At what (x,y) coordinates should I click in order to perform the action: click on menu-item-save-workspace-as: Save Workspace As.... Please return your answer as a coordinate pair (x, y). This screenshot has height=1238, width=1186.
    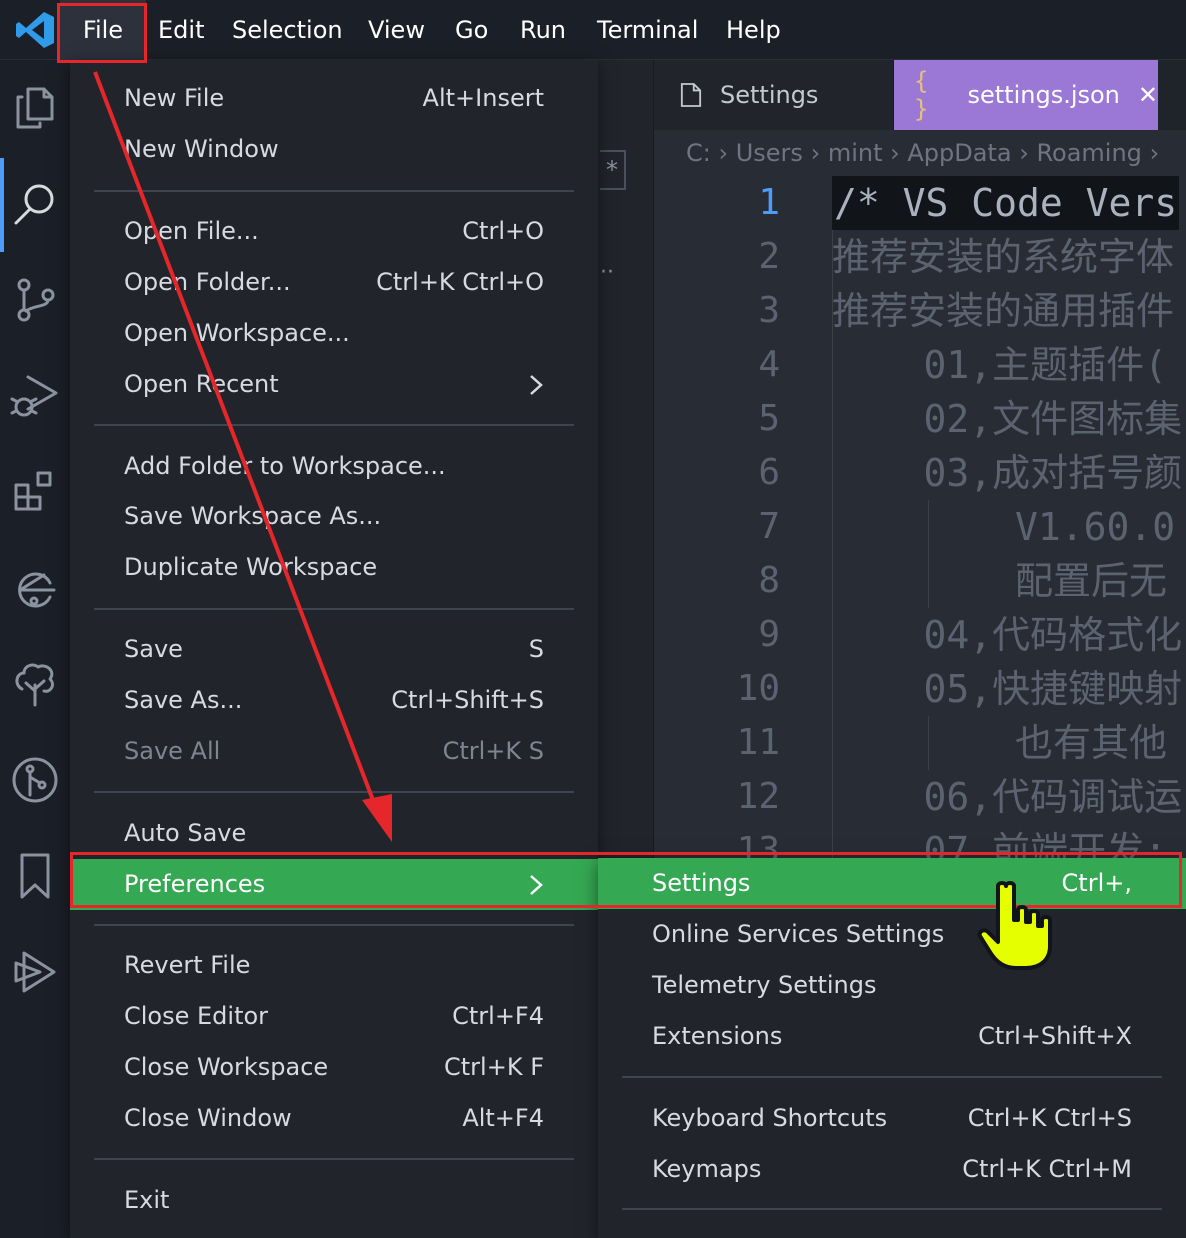
    Looking at the image, I should click on (334, 516).